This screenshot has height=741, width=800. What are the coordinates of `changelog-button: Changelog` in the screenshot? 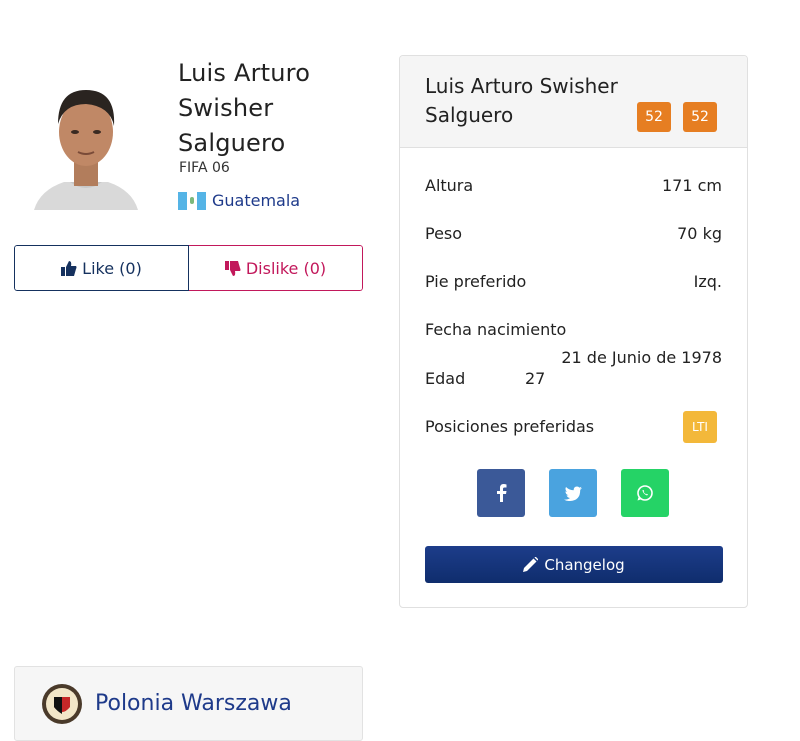 It's located at (574, 564).